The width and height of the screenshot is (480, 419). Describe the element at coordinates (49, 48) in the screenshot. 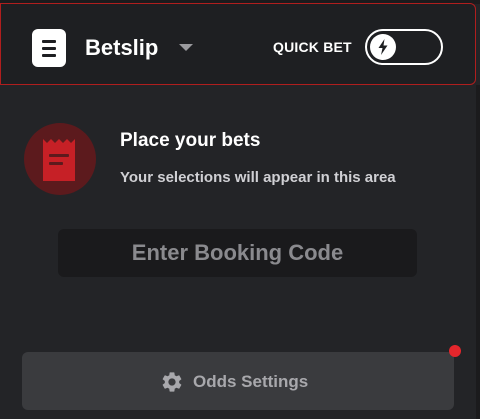

I see `betslip-list-icon` at that location.